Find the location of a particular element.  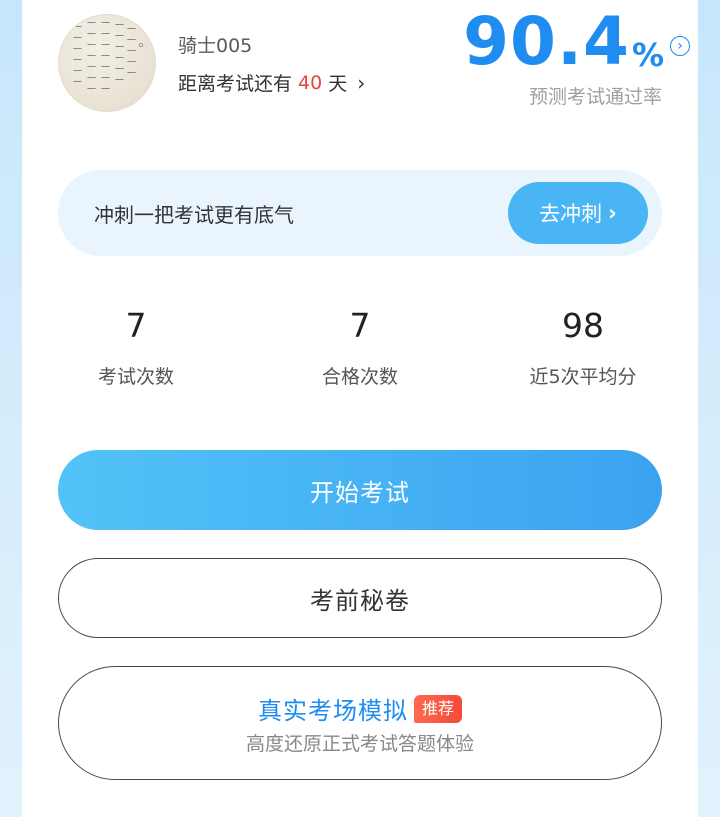

mock-exam-button: 真实考场模拟 推荐 高度还原正式考试答题体验 is located at coordinates (360, 723).